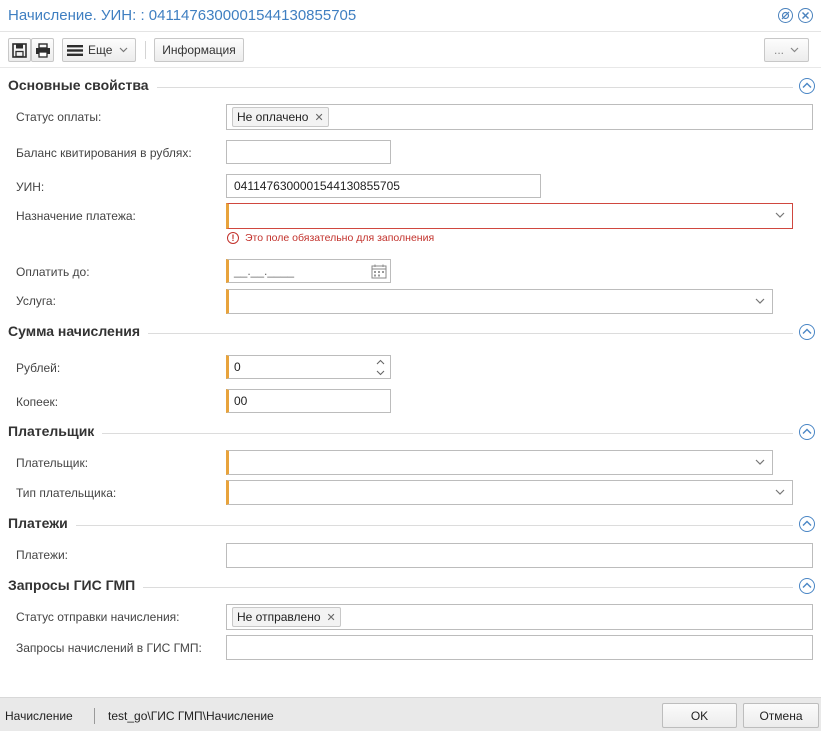  I want to click on print-icon, so click(42, 50).